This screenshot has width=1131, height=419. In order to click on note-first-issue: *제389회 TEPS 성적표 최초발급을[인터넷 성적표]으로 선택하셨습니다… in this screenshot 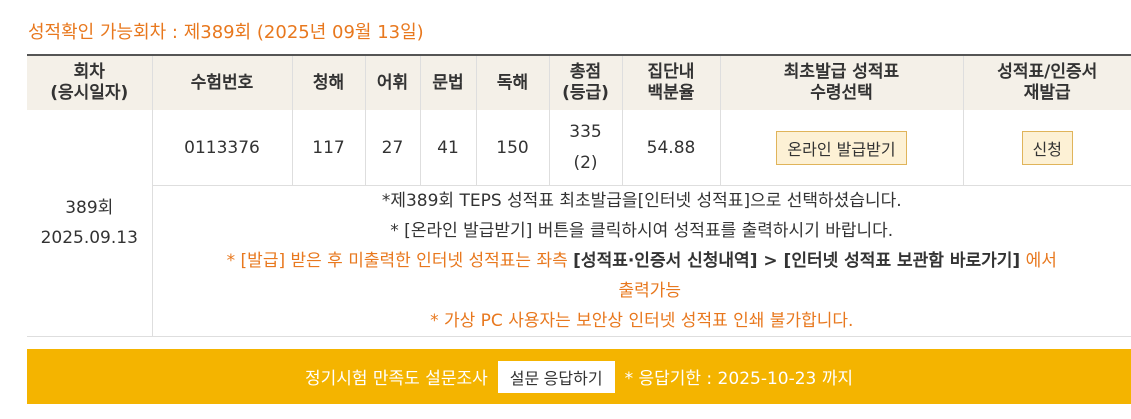, I will do `click(641, 201)`.